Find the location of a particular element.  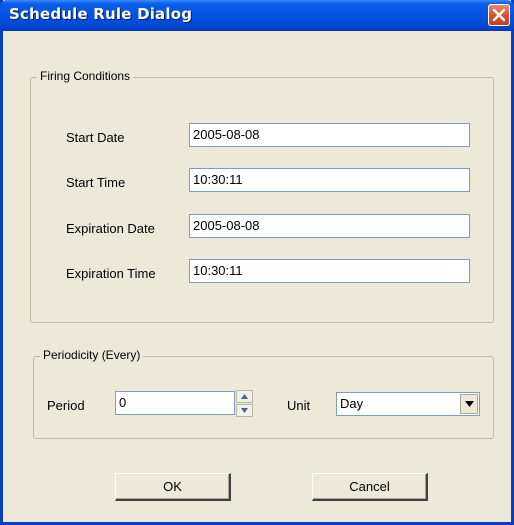

unit-selected-value: Day is located at coordinates (352, 403).